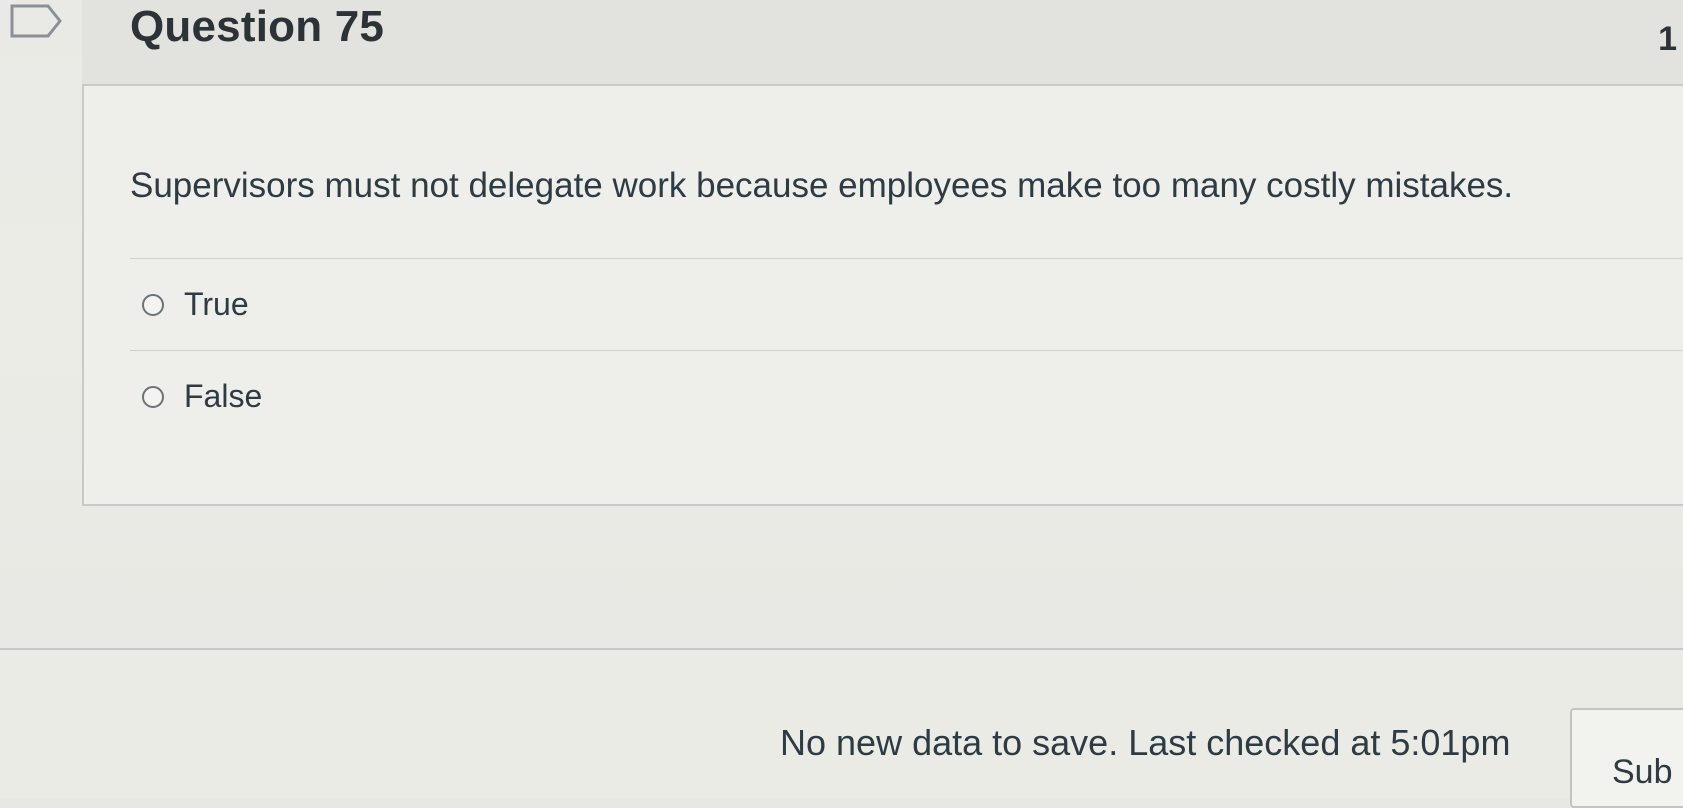 The image size is (1683, 808). I want to click on question-points: 1, so click(1667, 39).